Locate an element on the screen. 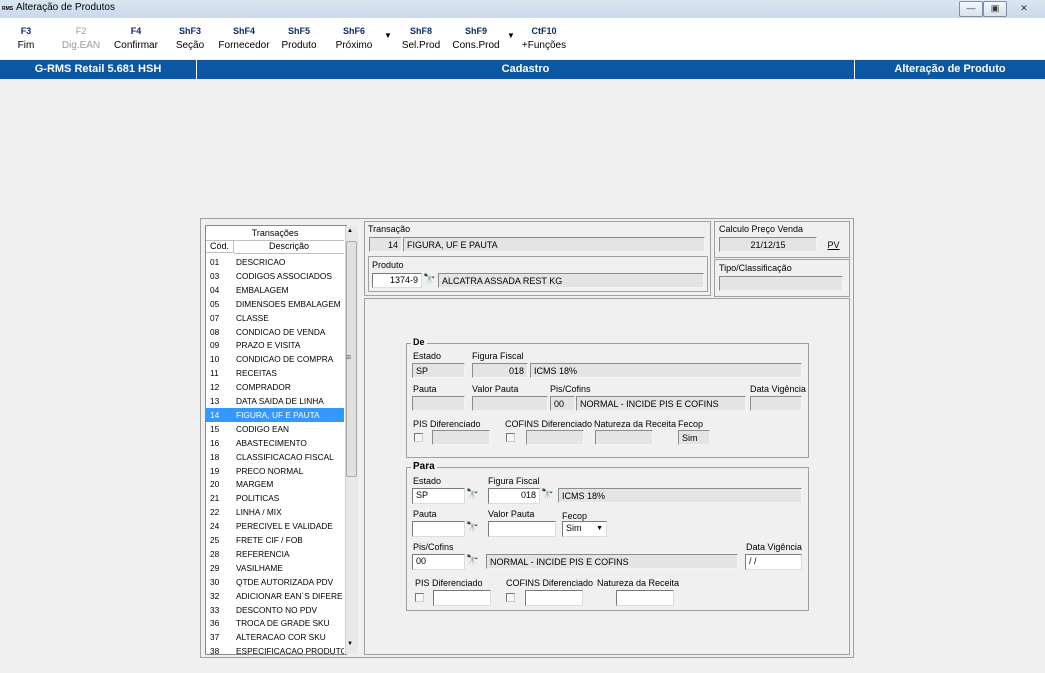 This screenshot has width=1045, height=673. toolbar-key: F4 is located at coordinates (136, 31).